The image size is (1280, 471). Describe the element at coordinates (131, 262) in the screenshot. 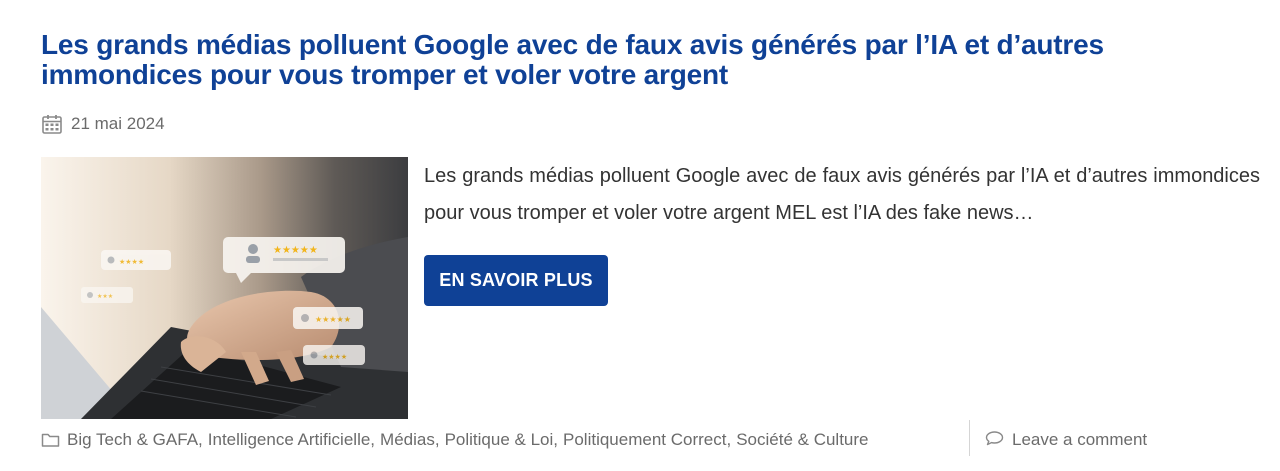

I see `thumbnail-rating-2: ★★★★` at that location.